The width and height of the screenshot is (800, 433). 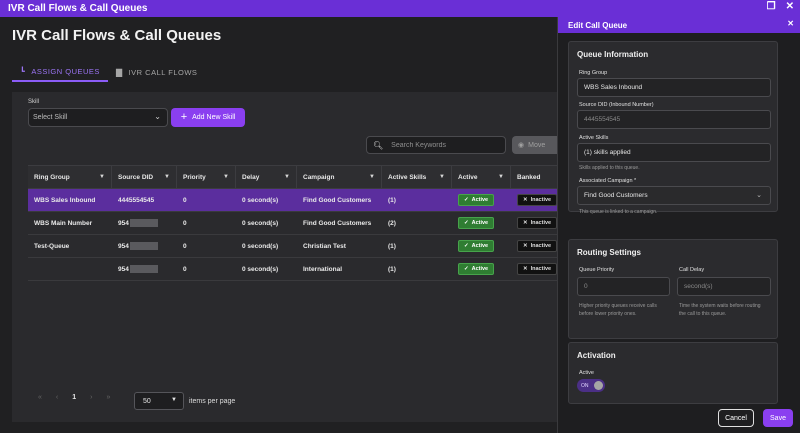 What do you see at coordinates (790, 23) in the screenshot?
I see `close-panel-icon: ✕` at bounding box center [790, 23].